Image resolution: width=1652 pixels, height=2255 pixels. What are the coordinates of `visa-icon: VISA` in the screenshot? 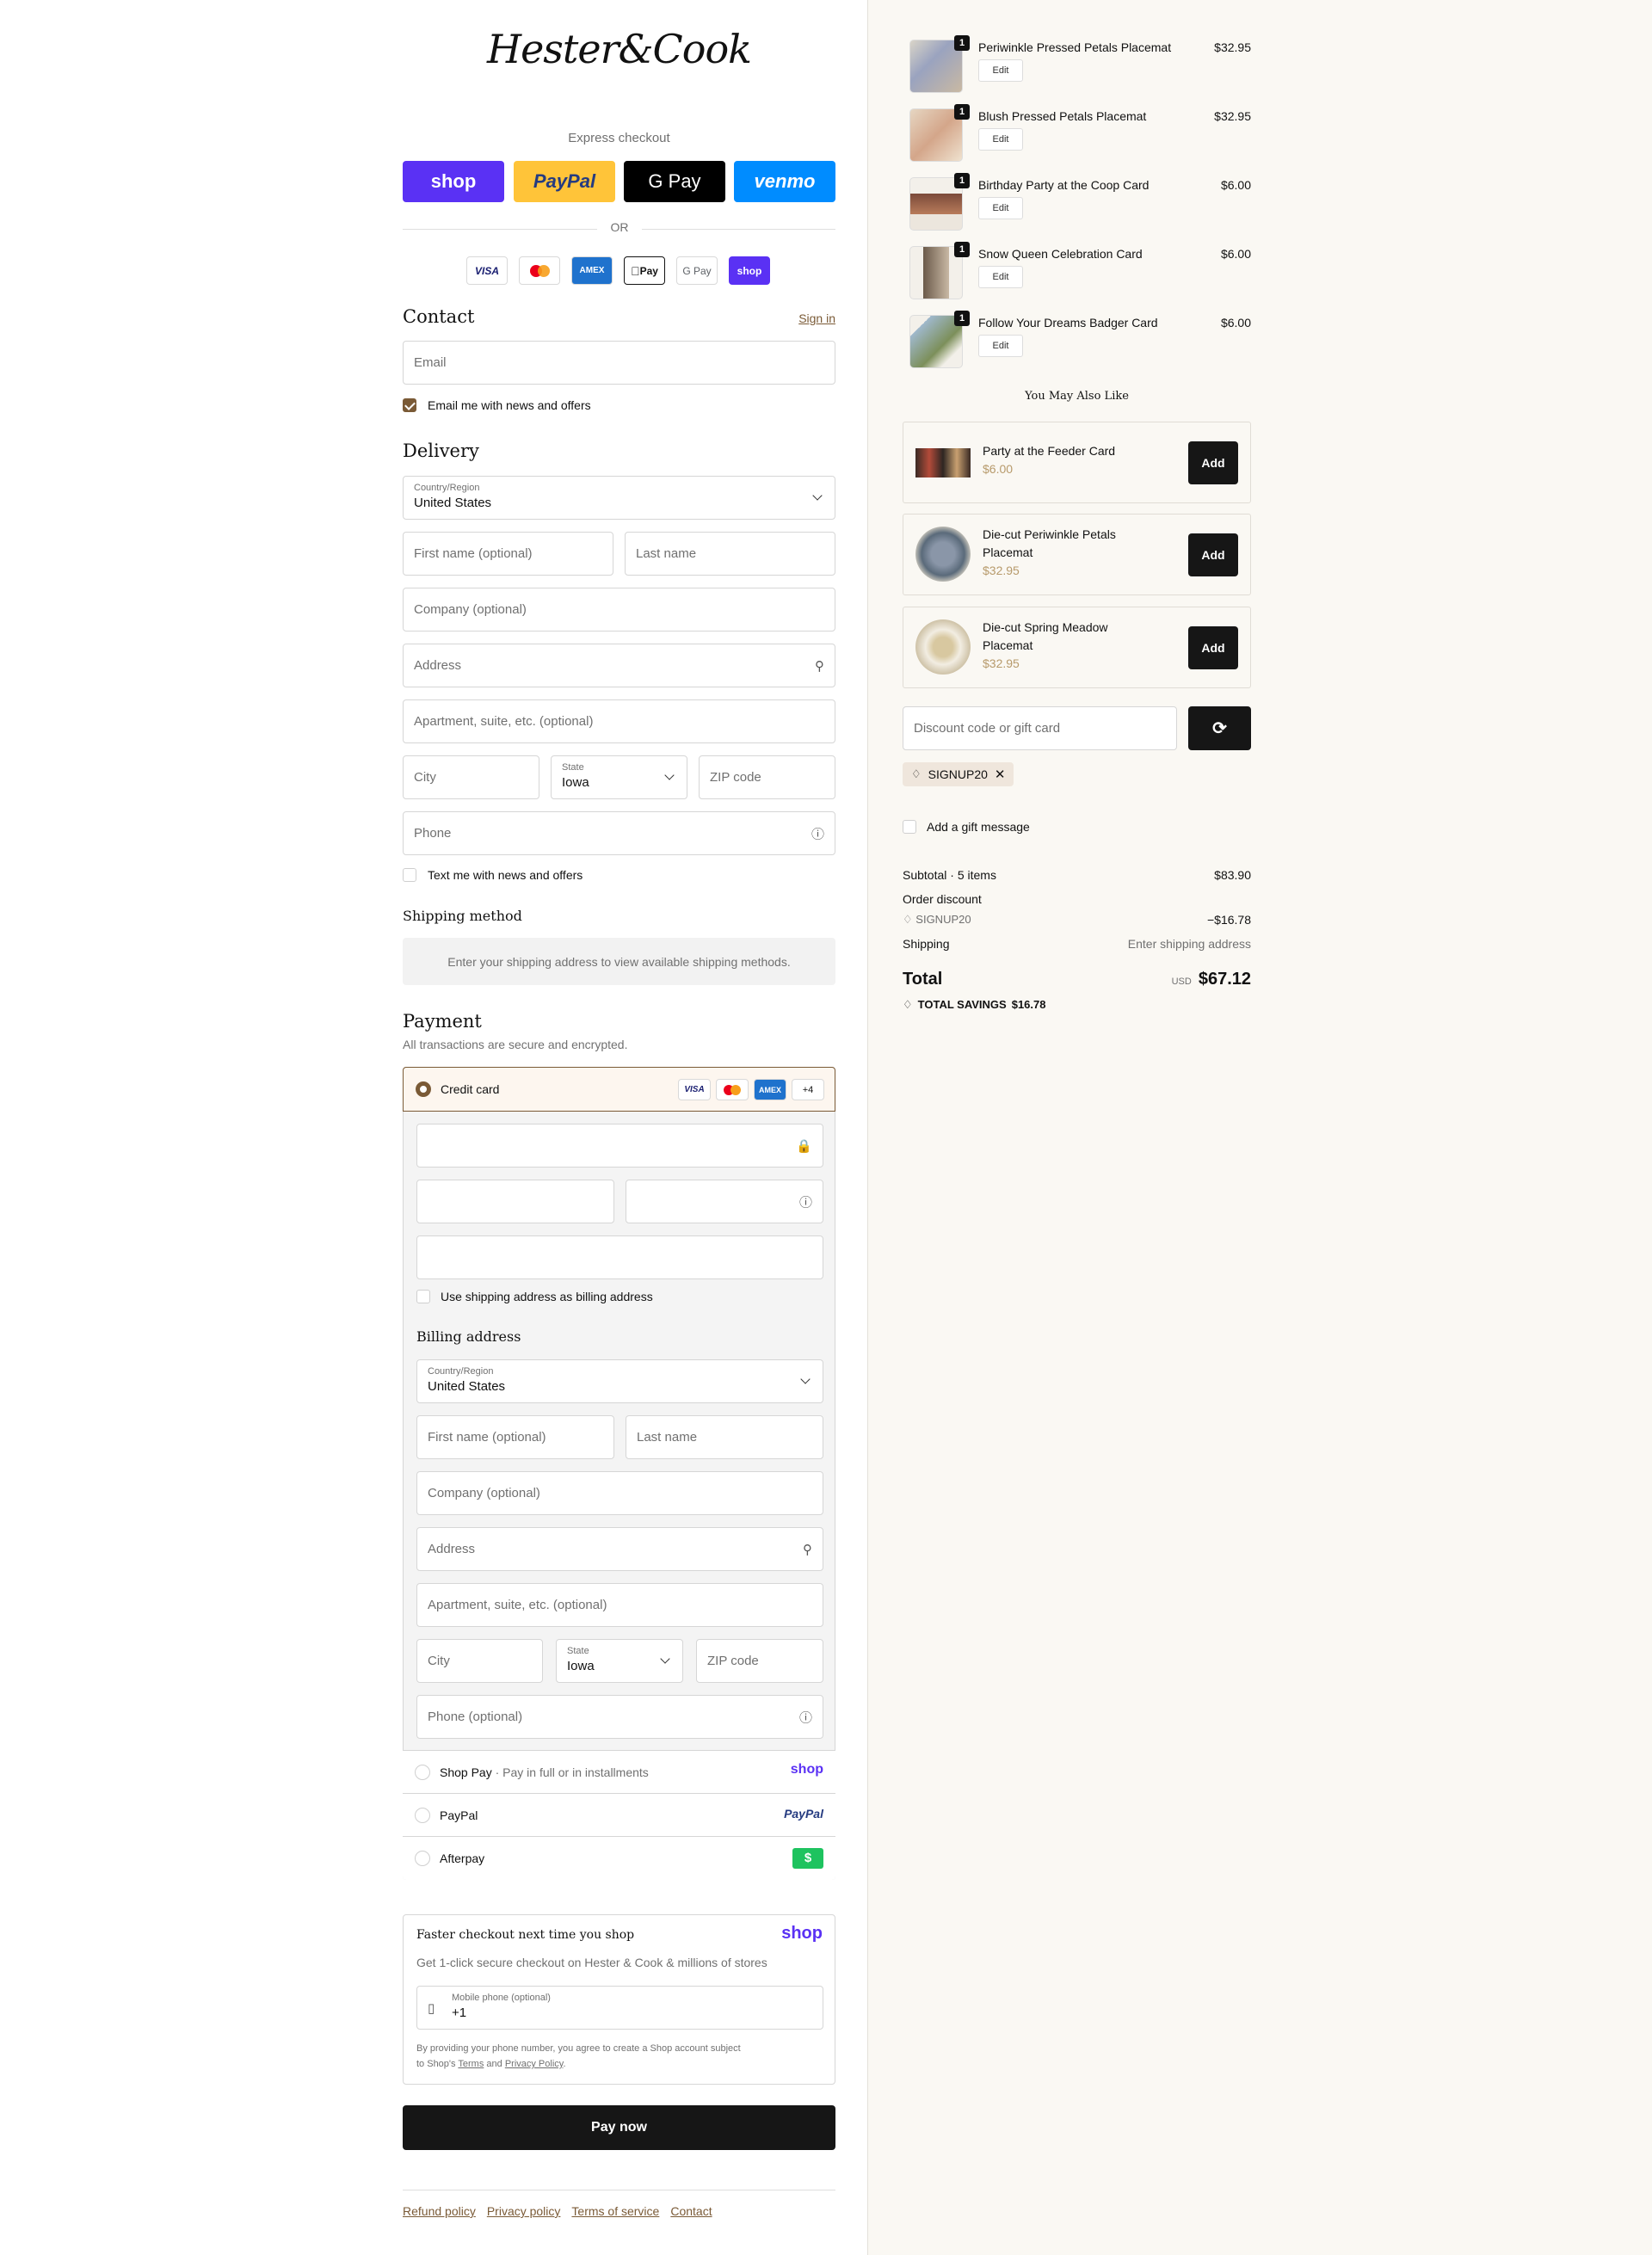 It's located at (694, 1089).